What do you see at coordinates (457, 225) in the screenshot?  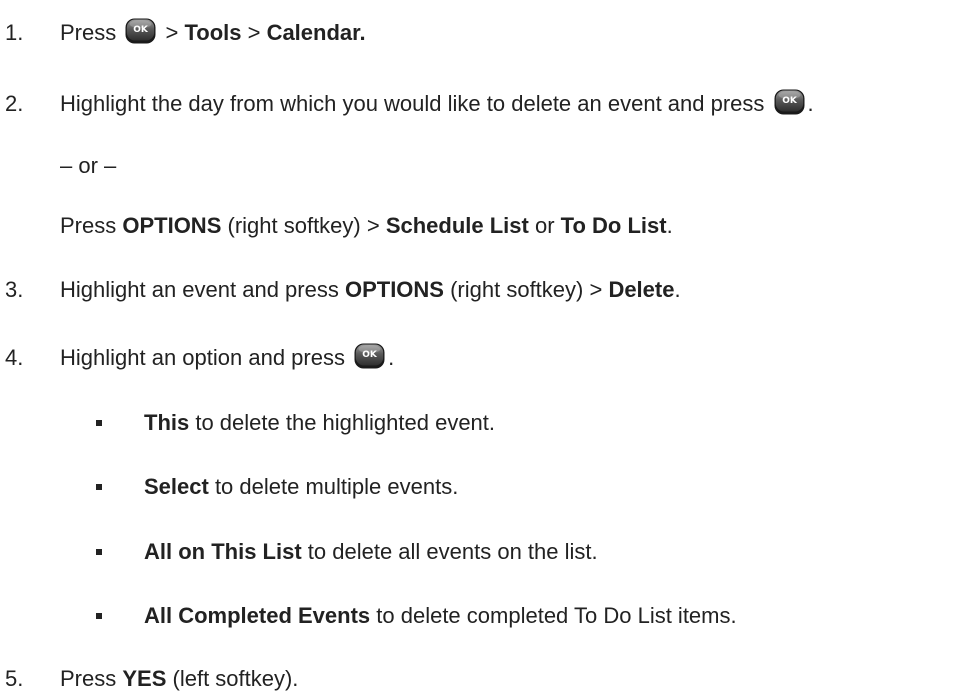 I see `schedule-list-label: Schedule List` at bounding box center [457, 225].